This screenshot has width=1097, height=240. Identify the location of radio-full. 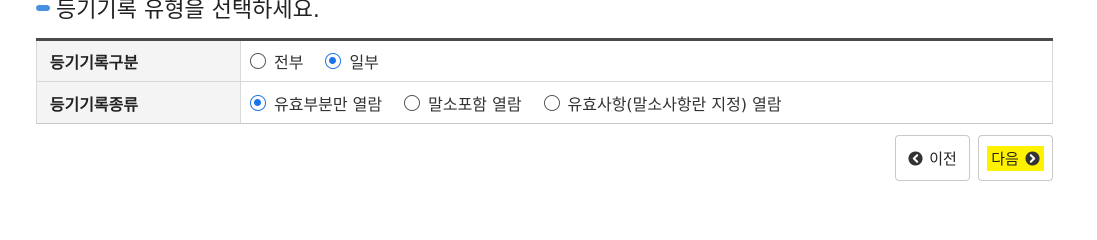
(258, 61).